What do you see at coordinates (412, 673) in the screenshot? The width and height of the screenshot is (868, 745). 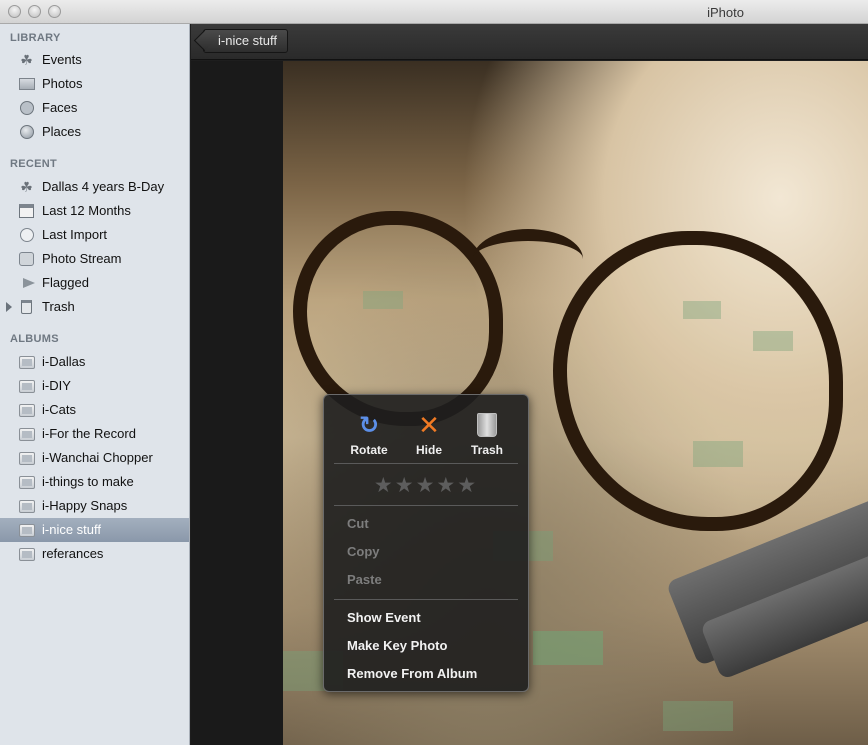 I see `menu-item-remove-from-album: Remove From Album` at bounding box center [412, 673].